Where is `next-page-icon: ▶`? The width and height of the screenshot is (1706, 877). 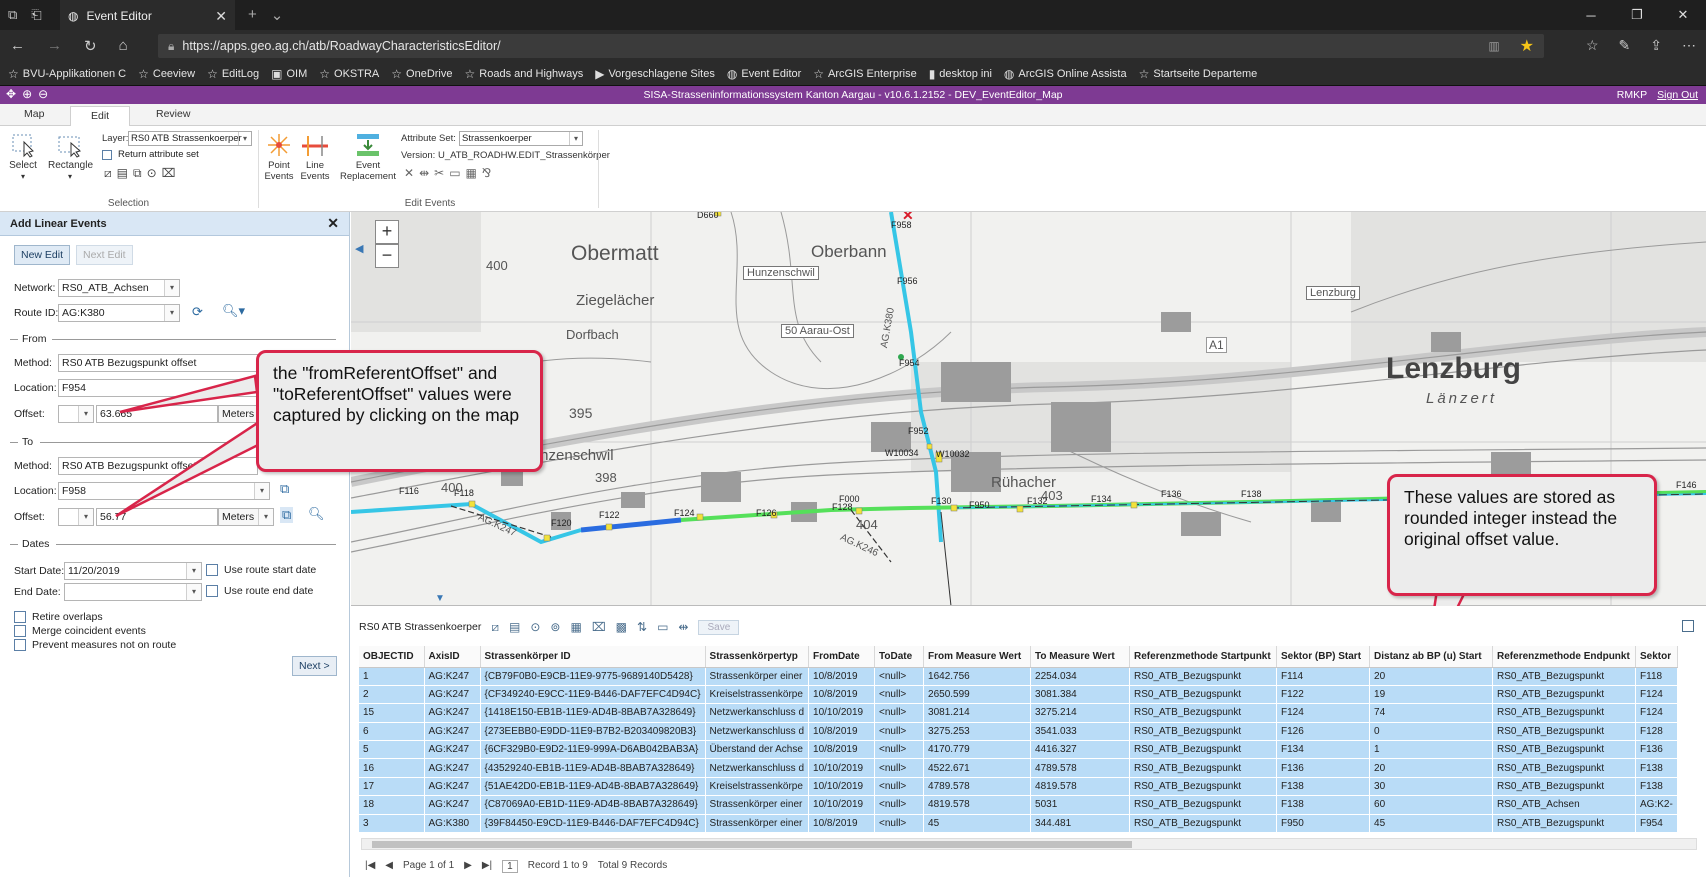
next-page-icon: ▶ is located at coordinates (468, 866).